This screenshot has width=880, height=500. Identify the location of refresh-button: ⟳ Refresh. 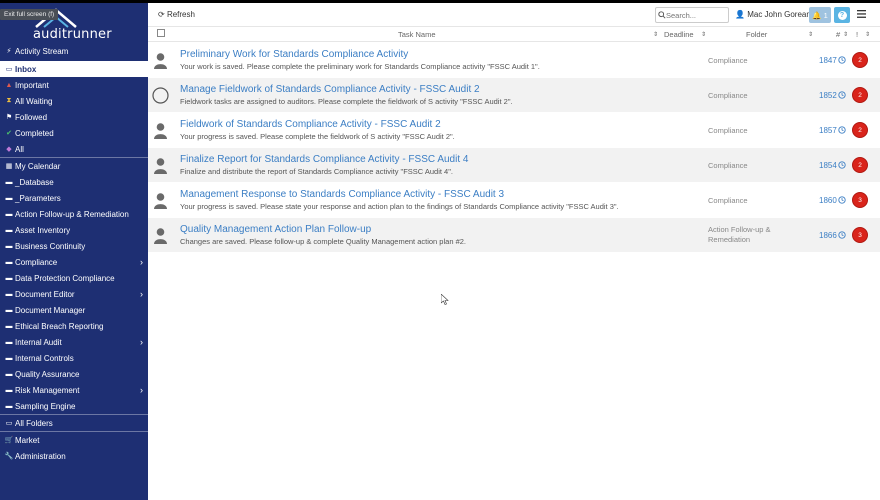
(176, 14).